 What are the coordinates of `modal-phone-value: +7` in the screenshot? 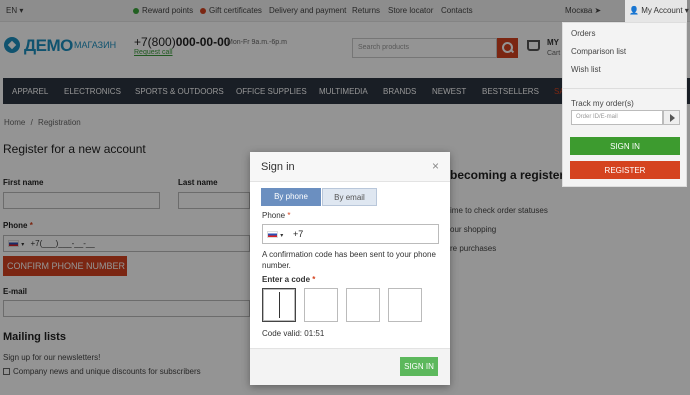 It's located at (298, 234).